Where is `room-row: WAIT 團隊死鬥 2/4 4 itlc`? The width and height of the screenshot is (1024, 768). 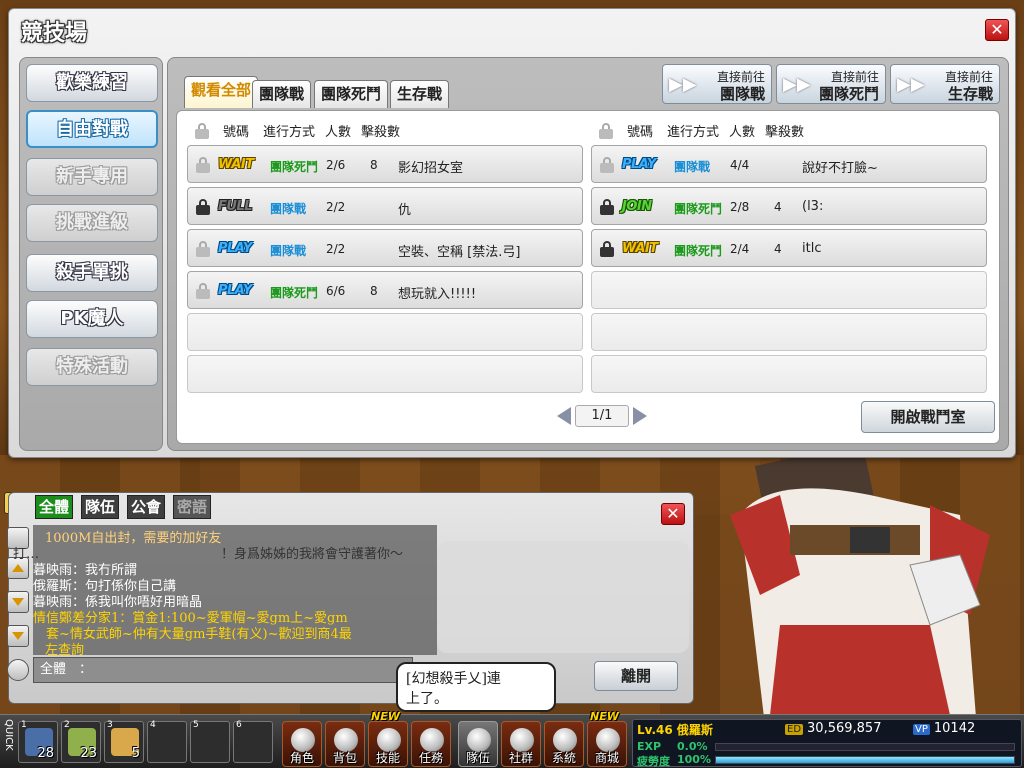
room-row: WAIT 團隊死鬥 2/4 4 itlc is located at coordinates (789, 248).